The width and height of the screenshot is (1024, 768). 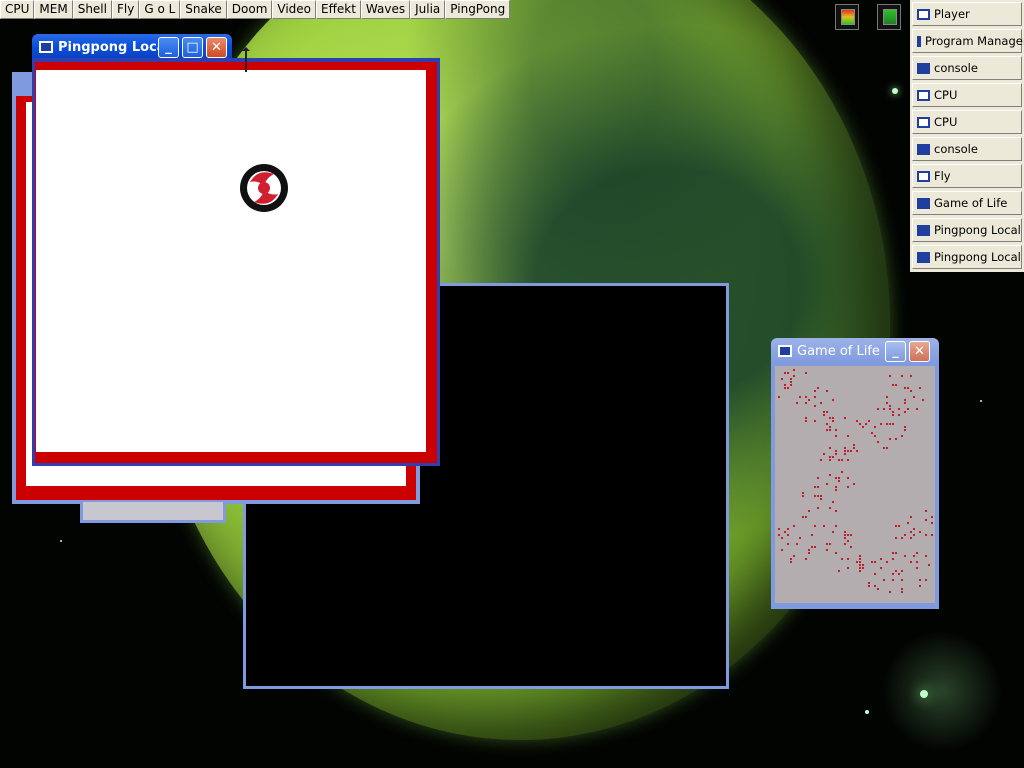 I want to click on launch-cpu-button: CPU, so click(x=17, y=9).